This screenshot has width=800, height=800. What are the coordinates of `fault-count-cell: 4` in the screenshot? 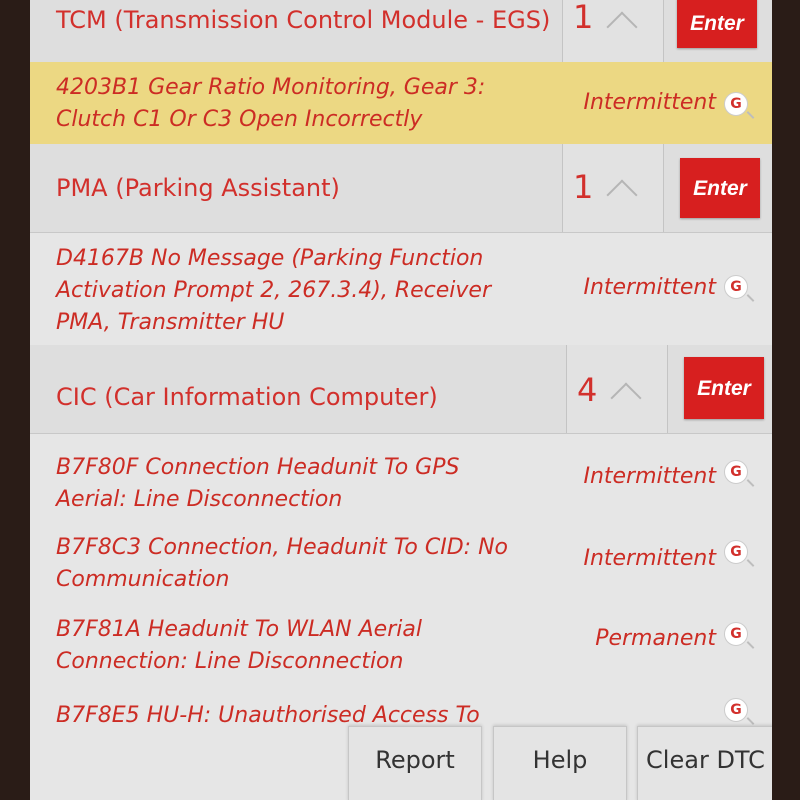 It's located at (617, 389).